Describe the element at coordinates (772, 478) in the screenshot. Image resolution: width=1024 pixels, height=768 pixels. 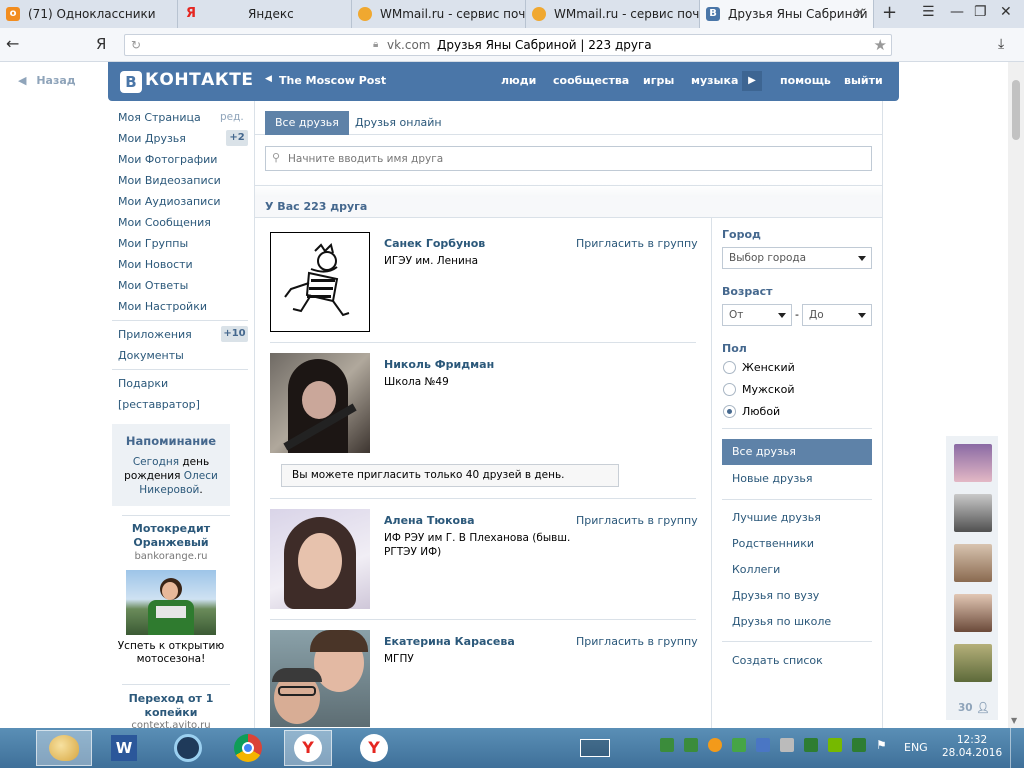
I see `list-new-friends: Новые друзья` at that location.